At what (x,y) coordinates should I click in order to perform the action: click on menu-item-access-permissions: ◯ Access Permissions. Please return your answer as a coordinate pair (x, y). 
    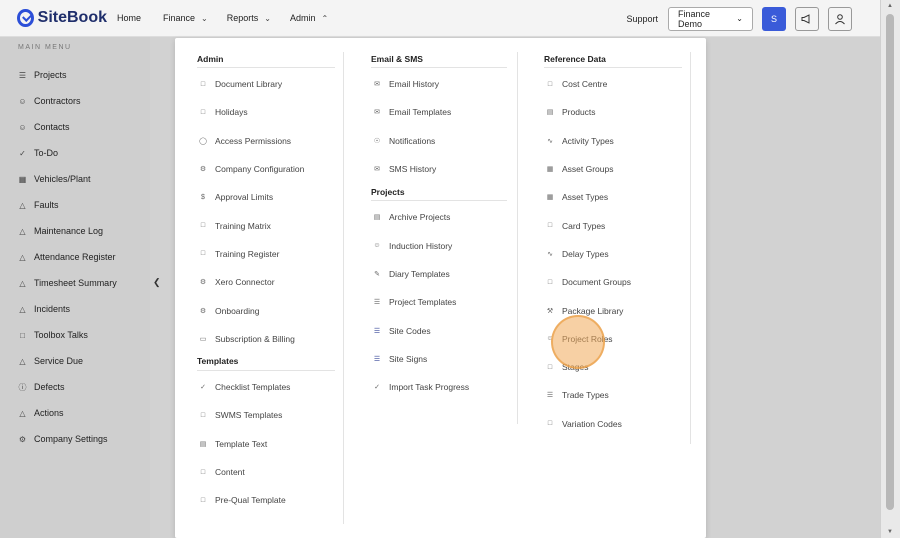
    Looking at the image, I should click on (266, 141).